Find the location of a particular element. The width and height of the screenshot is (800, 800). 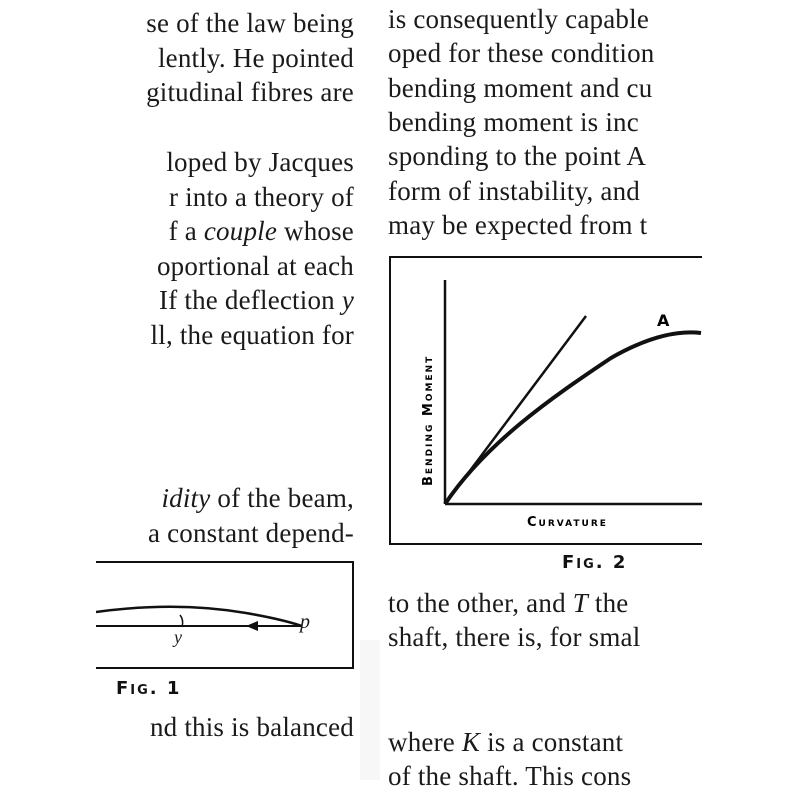

fig2-curve is located at coordinates (572, 418).